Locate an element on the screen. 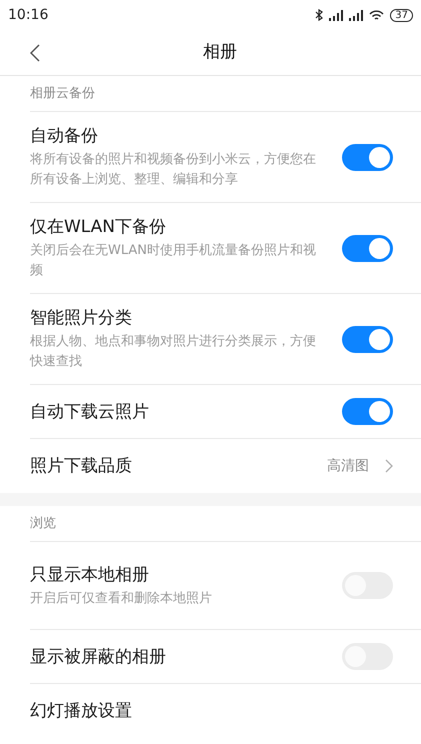  wifi-icon is located at coordinates (376, 15).